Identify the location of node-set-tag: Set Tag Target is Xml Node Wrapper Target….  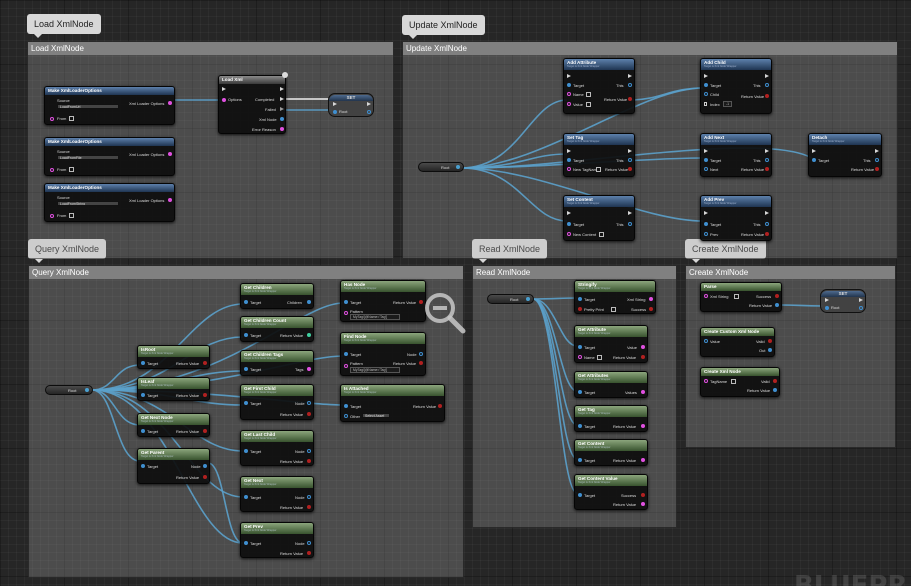
(599, 155).